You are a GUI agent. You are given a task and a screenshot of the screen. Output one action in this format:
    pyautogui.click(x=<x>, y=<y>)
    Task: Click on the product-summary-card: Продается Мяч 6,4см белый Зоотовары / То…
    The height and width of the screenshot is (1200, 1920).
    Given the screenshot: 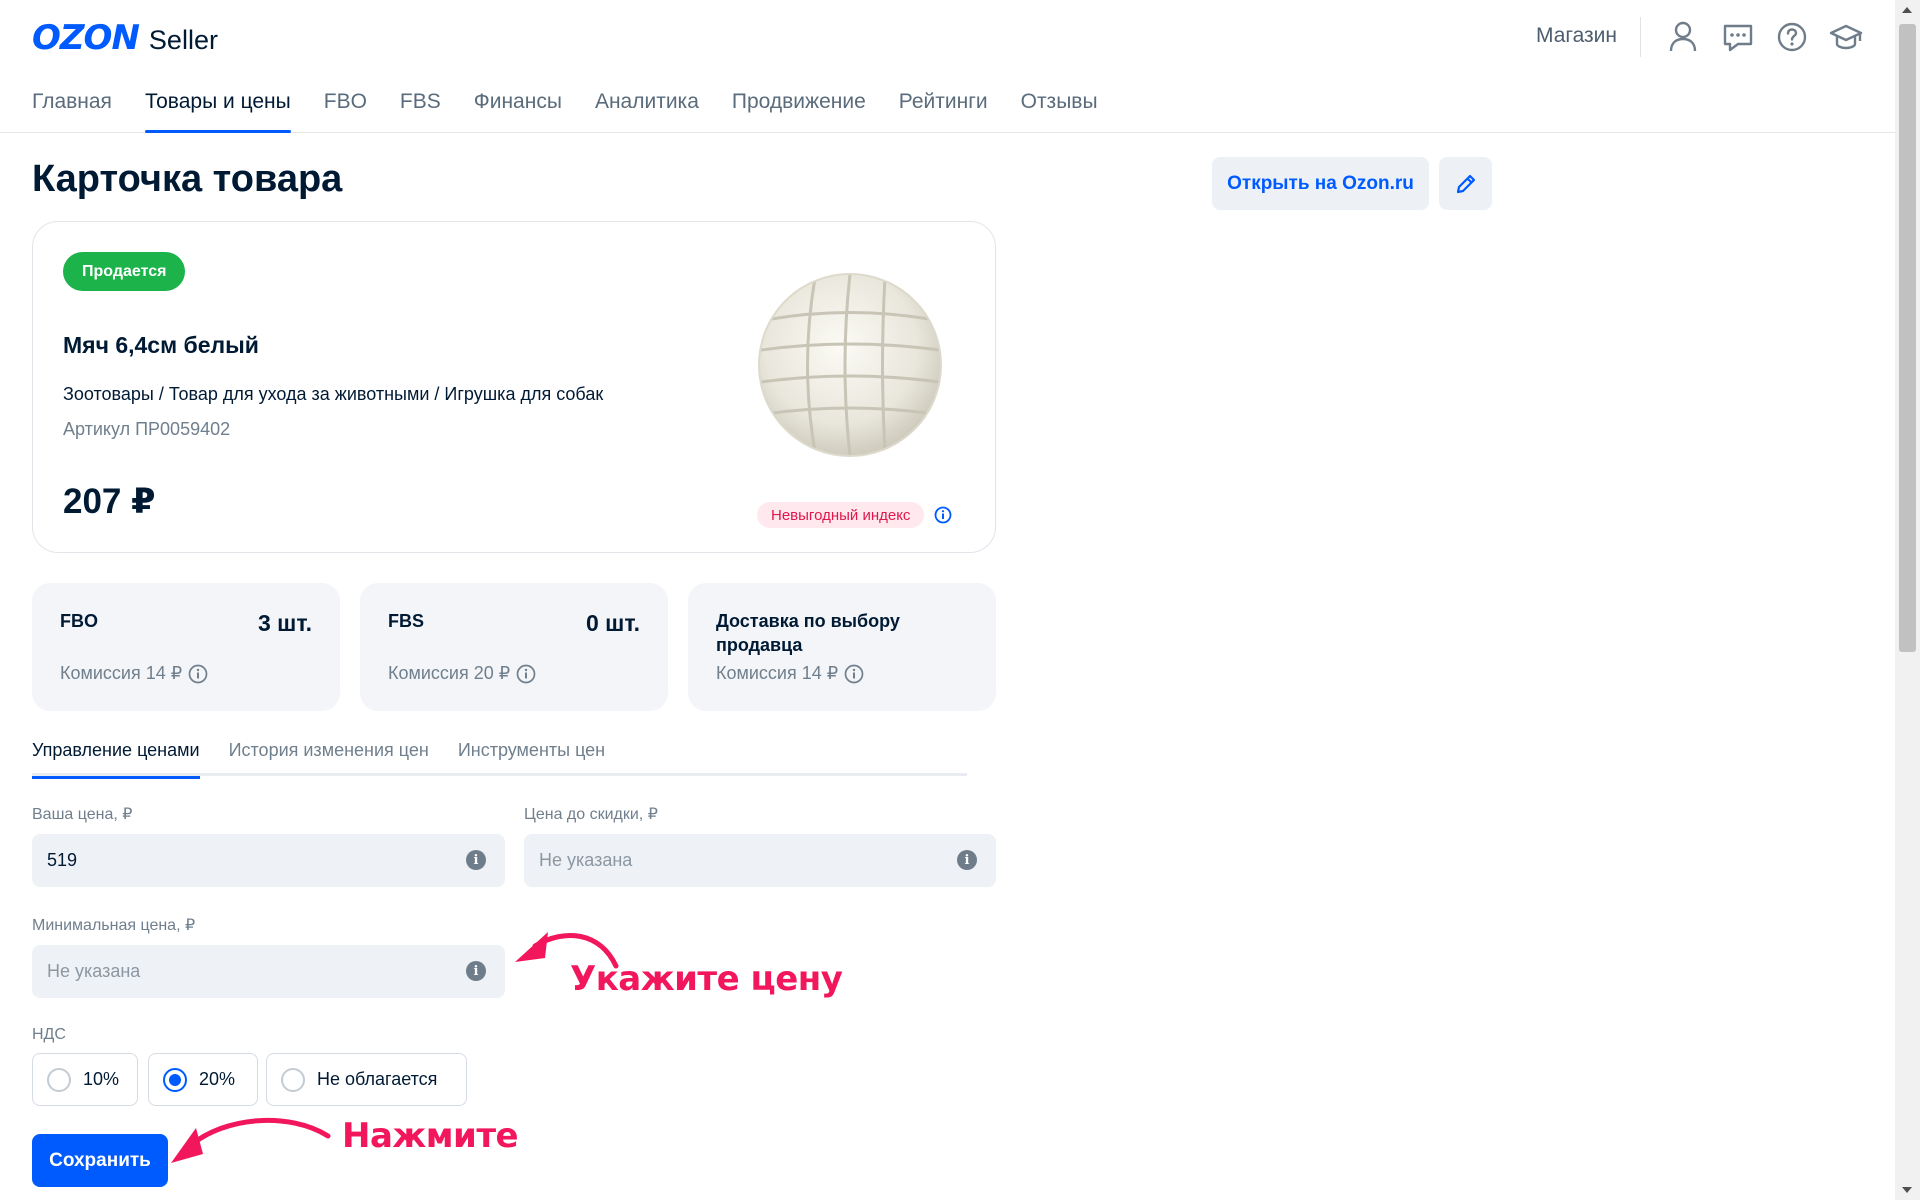 What is the action you would take?
    pyautogui.click(x=514, y=387)
    